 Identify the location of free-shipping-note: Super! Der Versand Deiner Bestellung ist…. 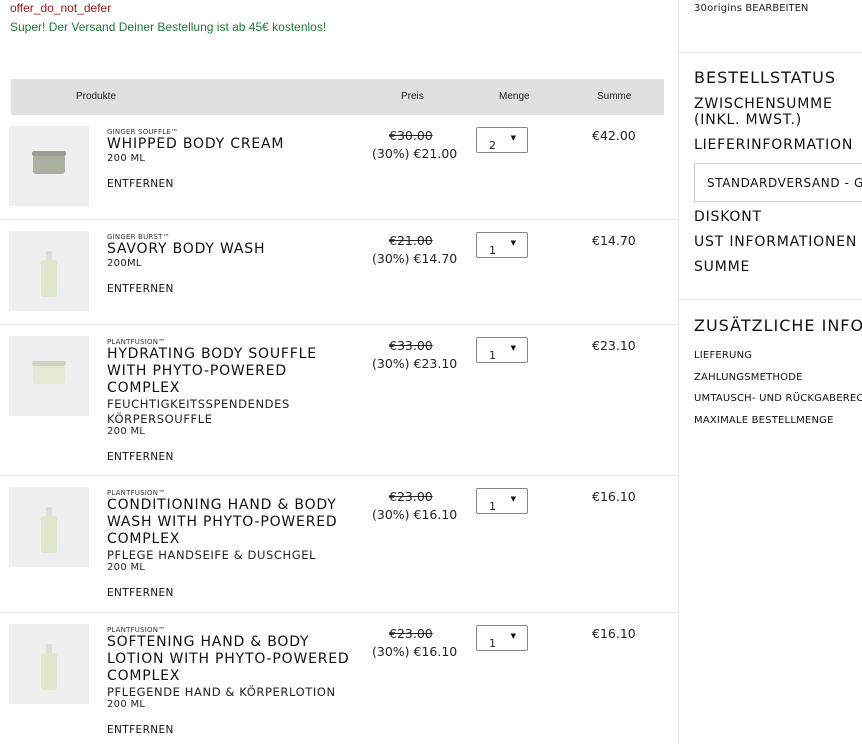
(168, 27).